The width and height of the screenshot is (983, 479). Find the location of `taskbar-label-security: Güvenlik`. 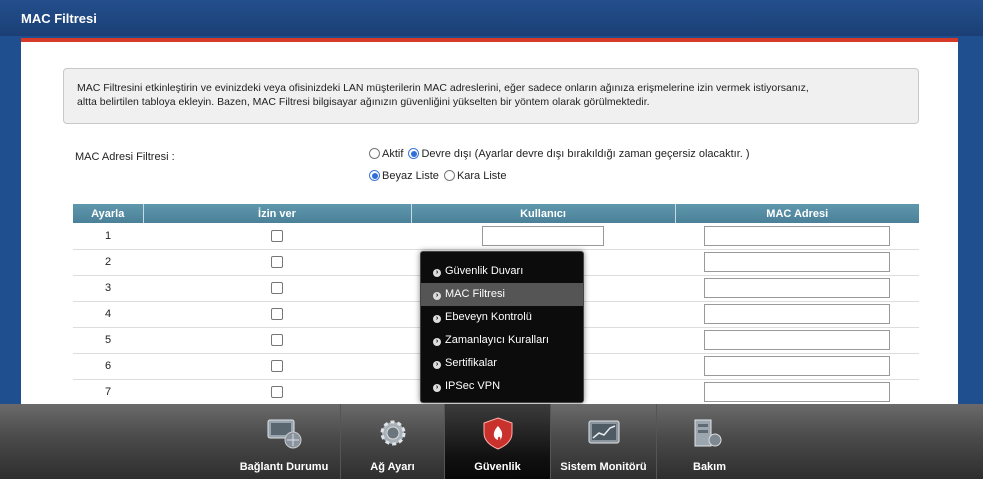

taskbar-label-security: Güvenlik is located at coordinates (497, 467).